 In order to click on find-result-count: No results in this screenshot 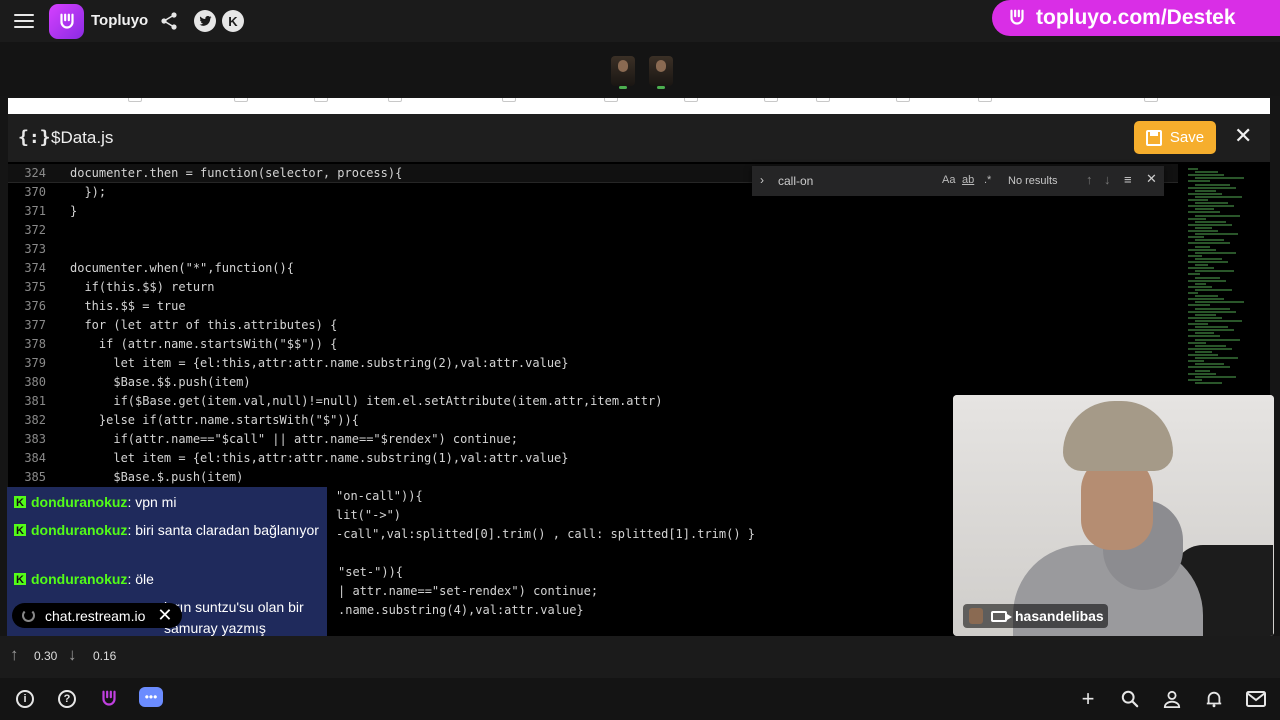, I will do `click(1033, 181)`.